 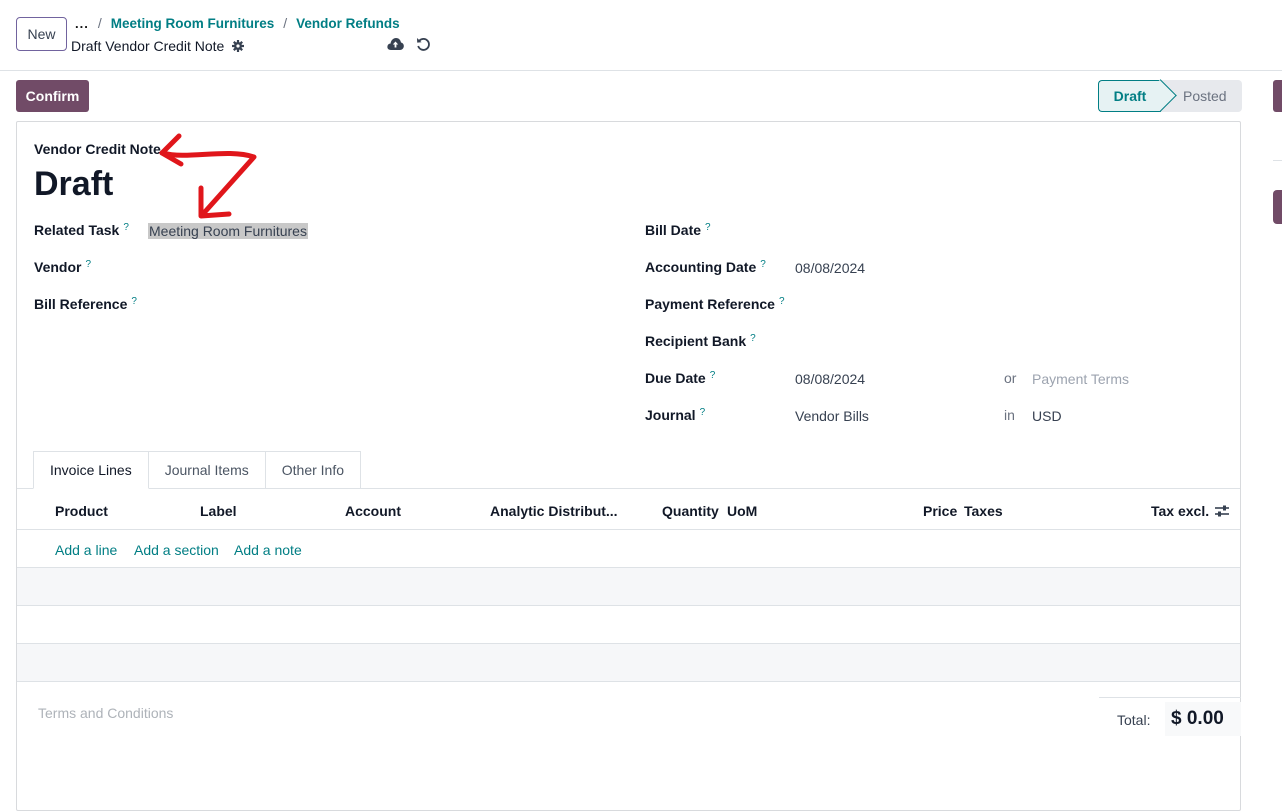 I want to click on status-draft-label: Draft, so click(x=1130, y=96).